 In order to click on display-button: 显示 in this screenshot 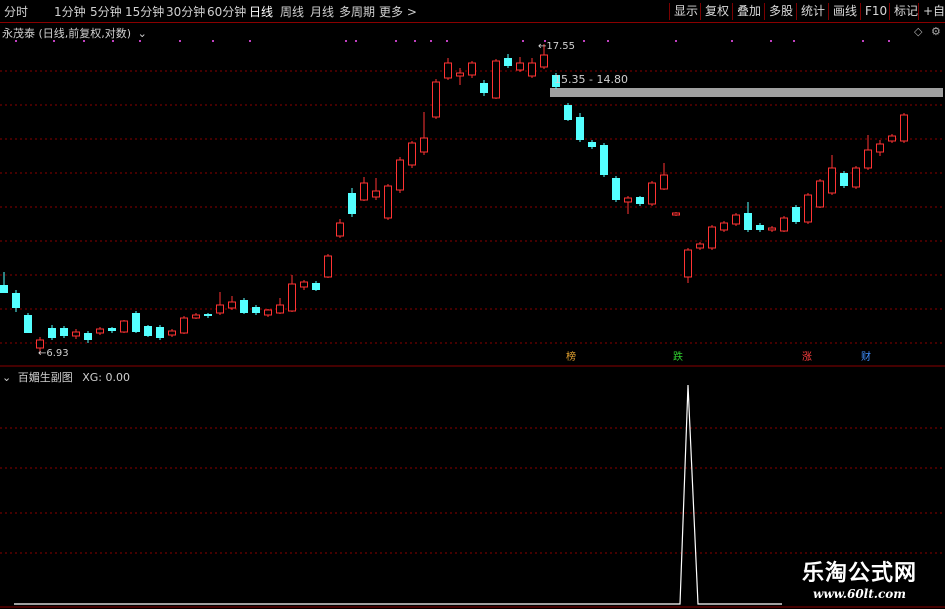, I will do `click(685, 11)`.